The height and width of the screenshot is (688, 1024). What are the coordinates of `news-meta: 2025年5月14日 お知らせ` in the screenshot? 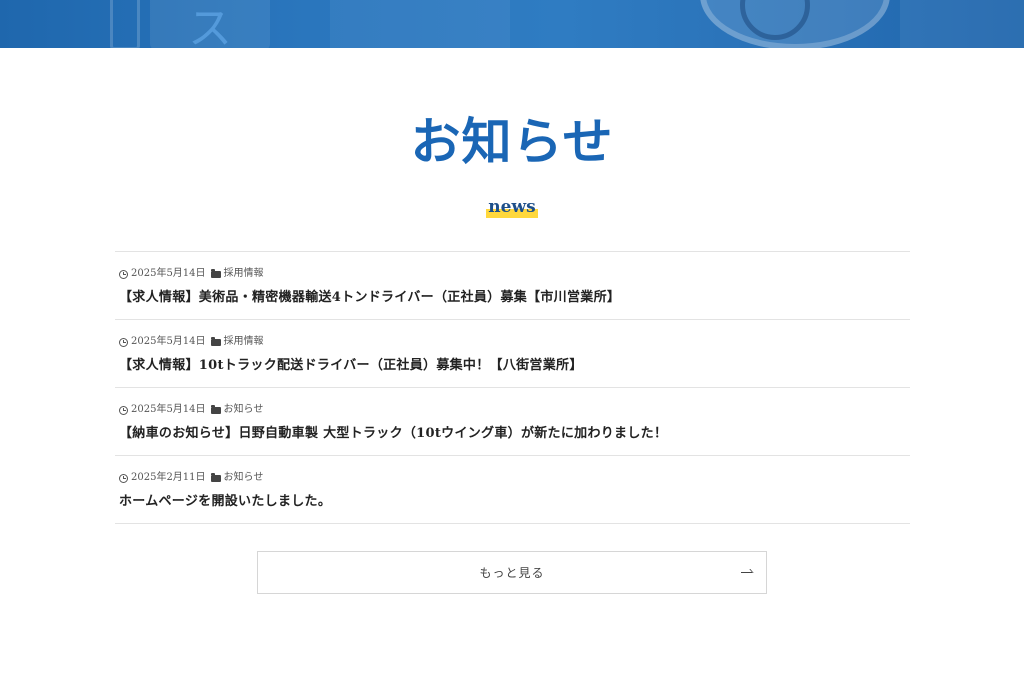 It's located at (514, 410).